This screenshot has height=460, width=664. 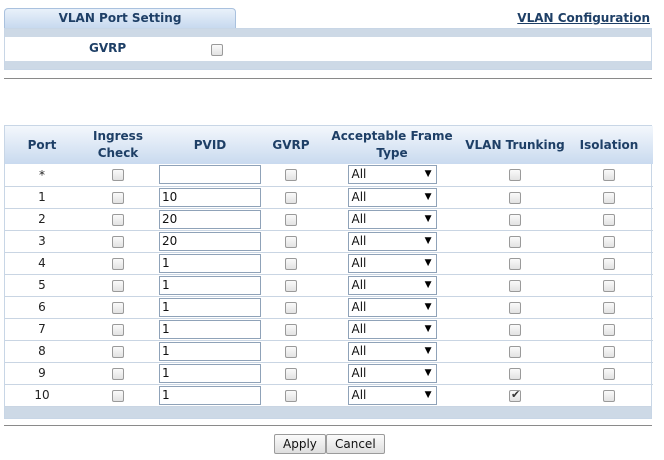 I want to click on port-cell: 2, so click(x=42, y=218).